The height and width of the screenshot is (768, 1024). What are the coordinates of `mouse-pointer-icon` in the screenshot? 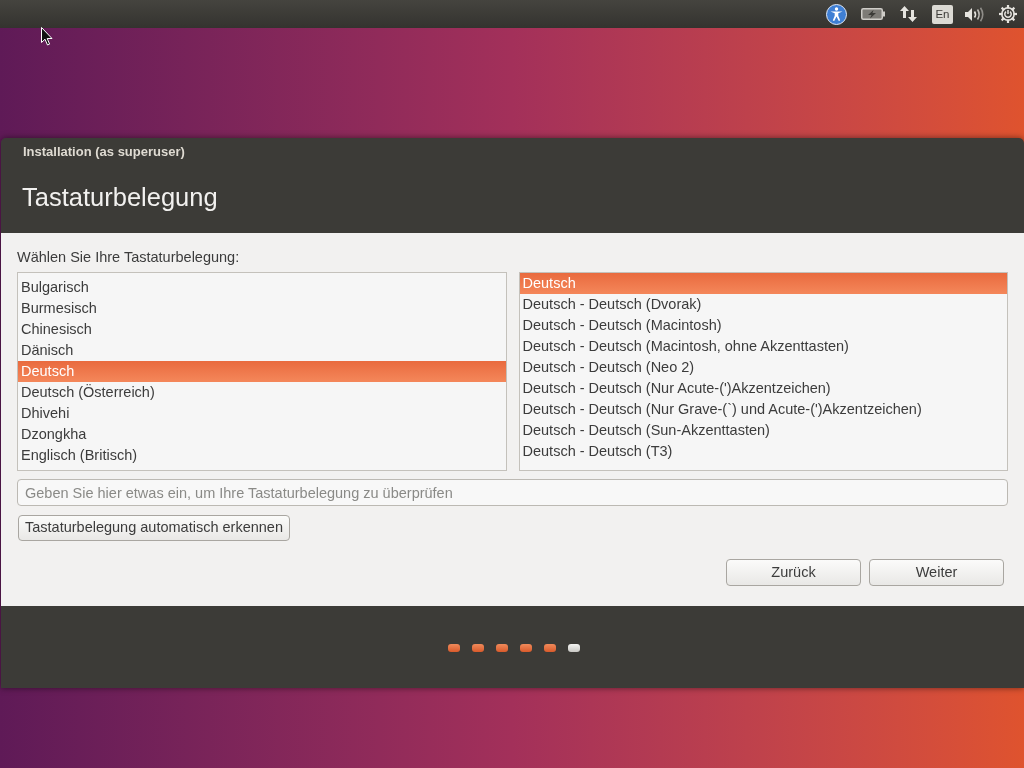 It's located at (47, 36).